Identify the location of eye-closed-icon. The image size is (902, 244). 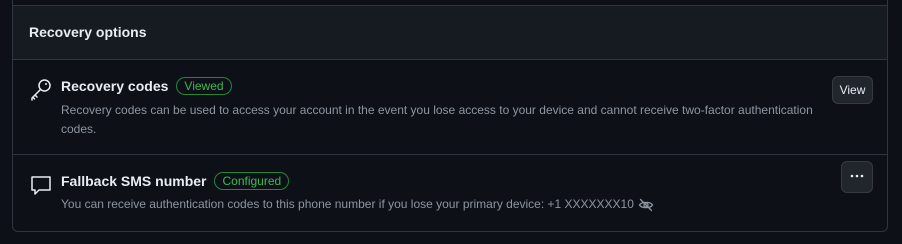
(646, 205).